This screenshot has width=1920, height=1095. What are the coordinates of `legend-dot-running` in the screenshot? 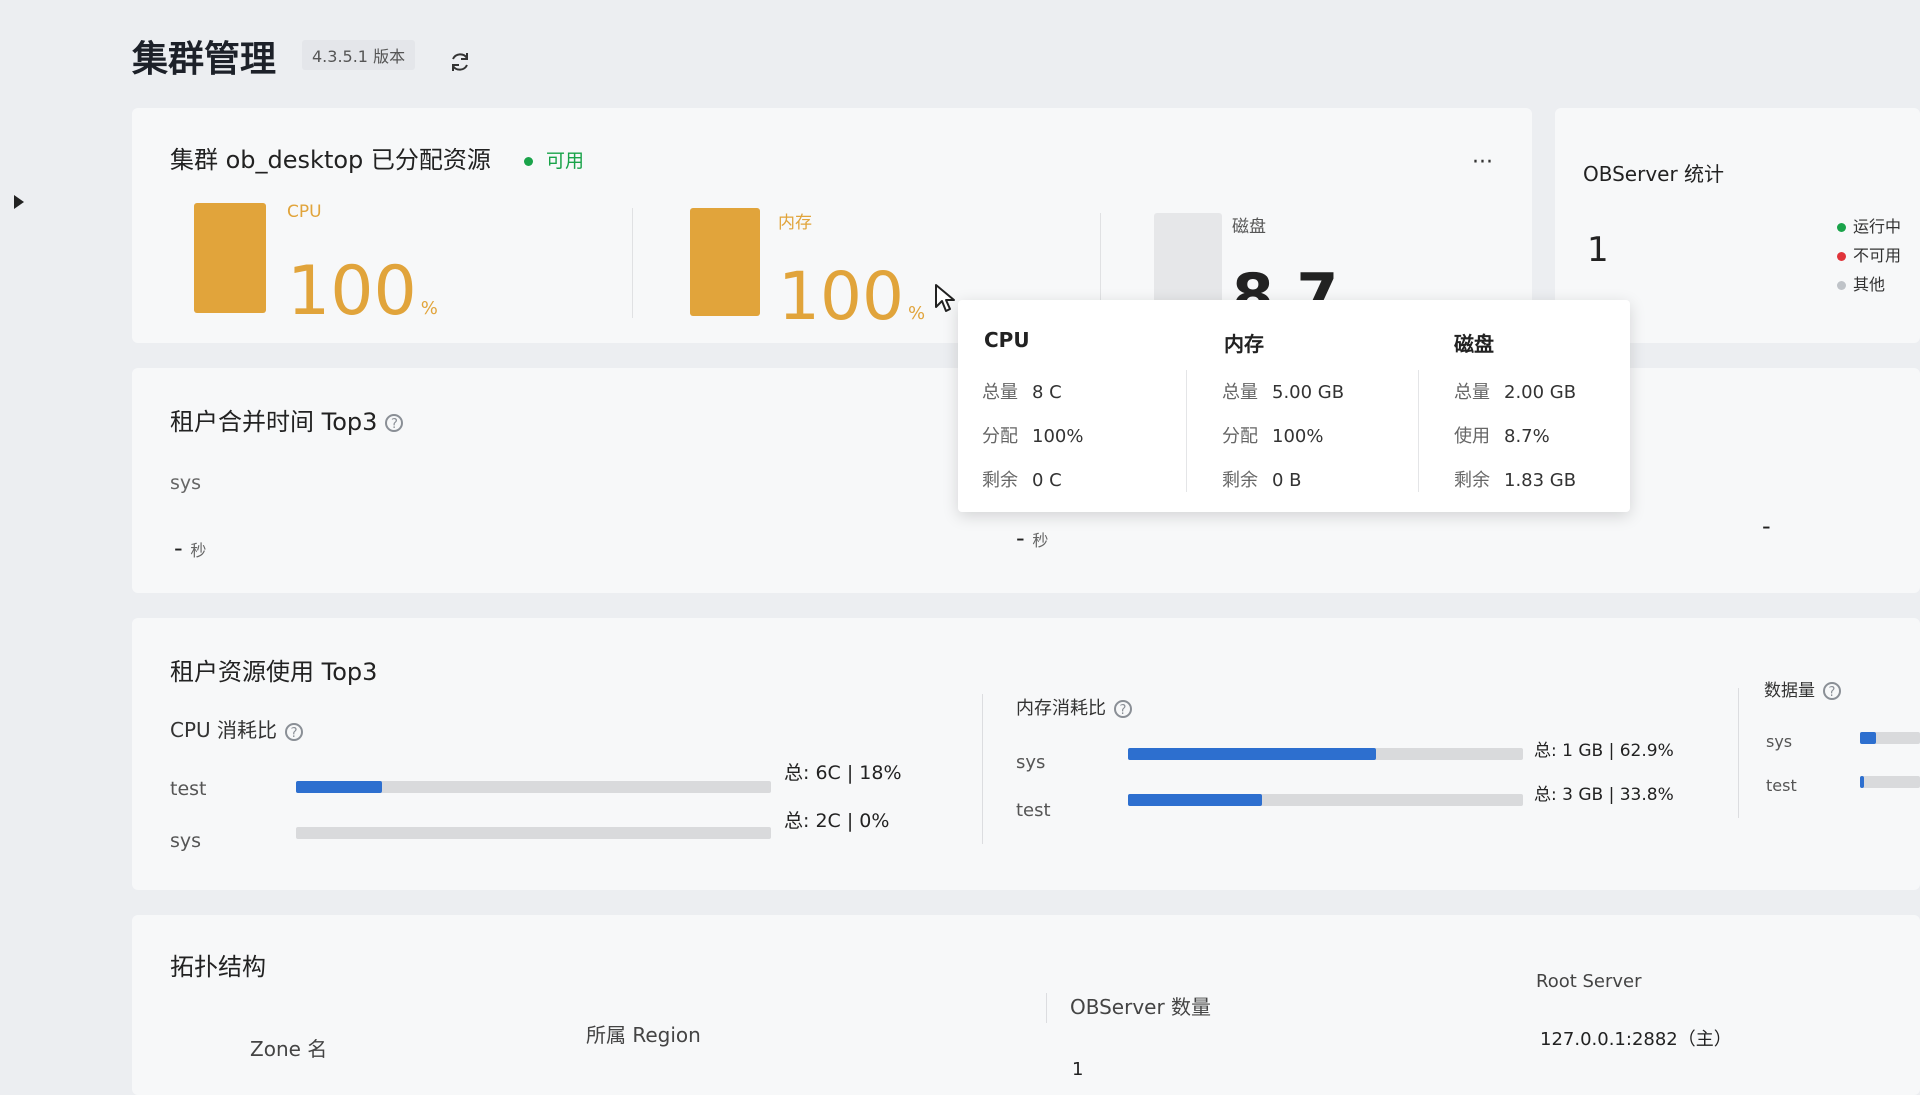 It's located at (1841, 227).